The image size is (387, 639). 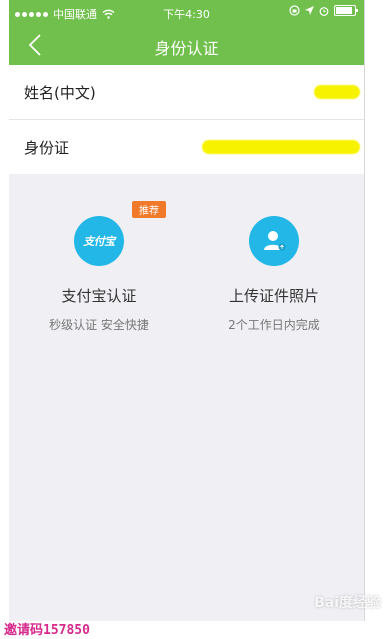 I want to click on person-upload-icon, so click(x=274, y=241).